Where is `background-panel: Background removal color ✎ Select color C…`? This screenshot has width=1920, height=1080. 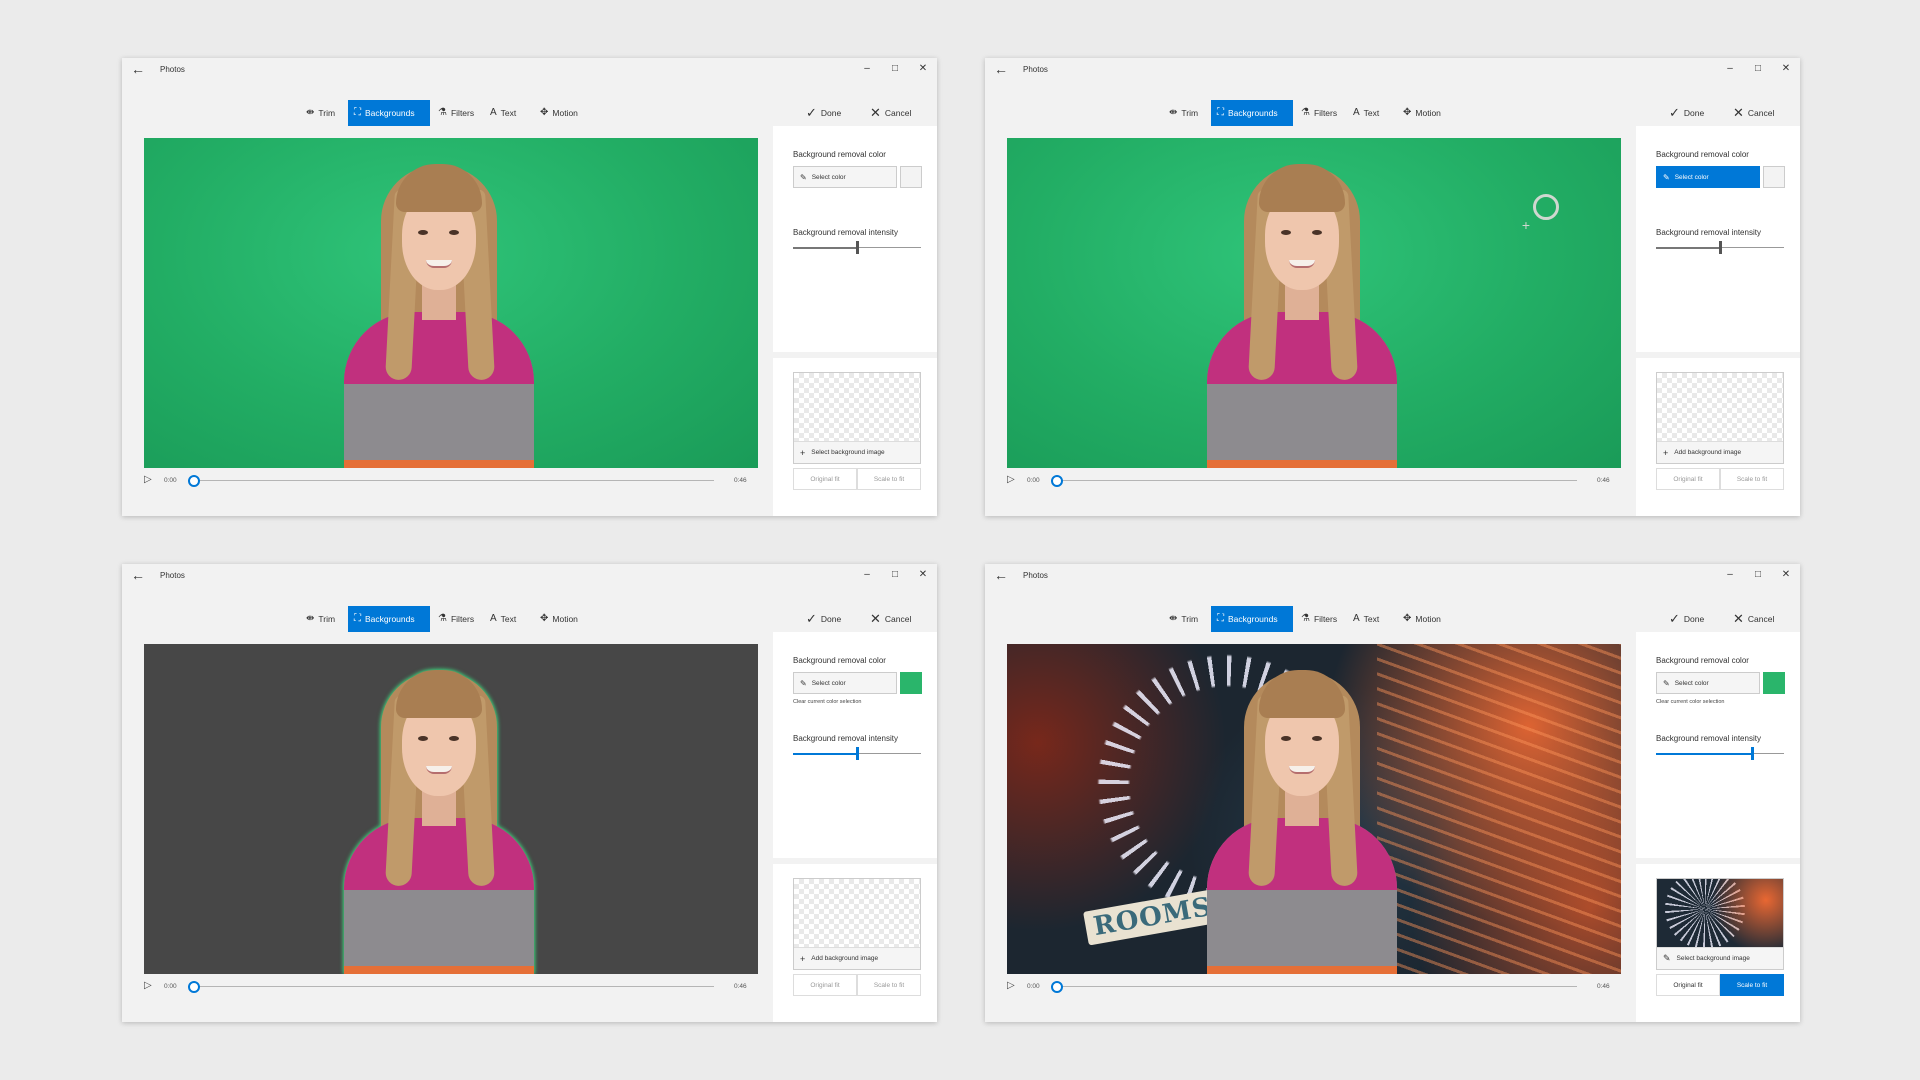
background-panel: Background removal color ✎ Select color C… is located at coordinates (855, 827).